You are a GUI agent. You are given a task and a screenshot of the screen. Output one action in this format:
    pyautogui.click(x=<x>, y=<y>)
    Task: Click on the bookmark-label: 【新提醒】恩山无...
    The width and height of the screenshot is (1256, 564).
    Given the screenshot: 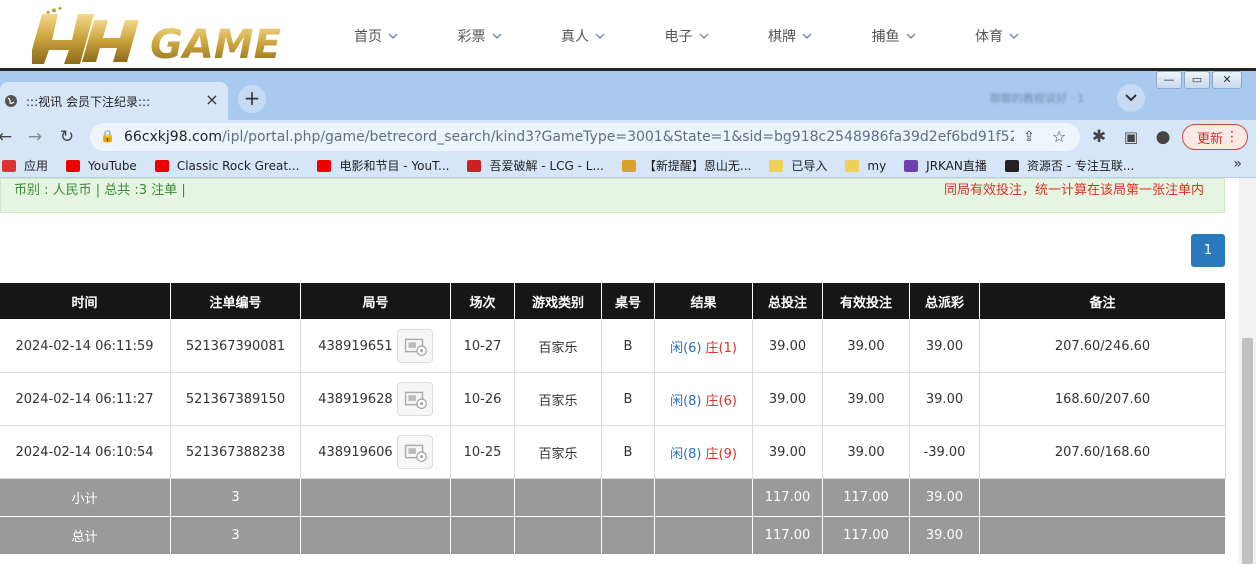 What is the action you would take?
    pyautogui.click(x=697, y=166)
    